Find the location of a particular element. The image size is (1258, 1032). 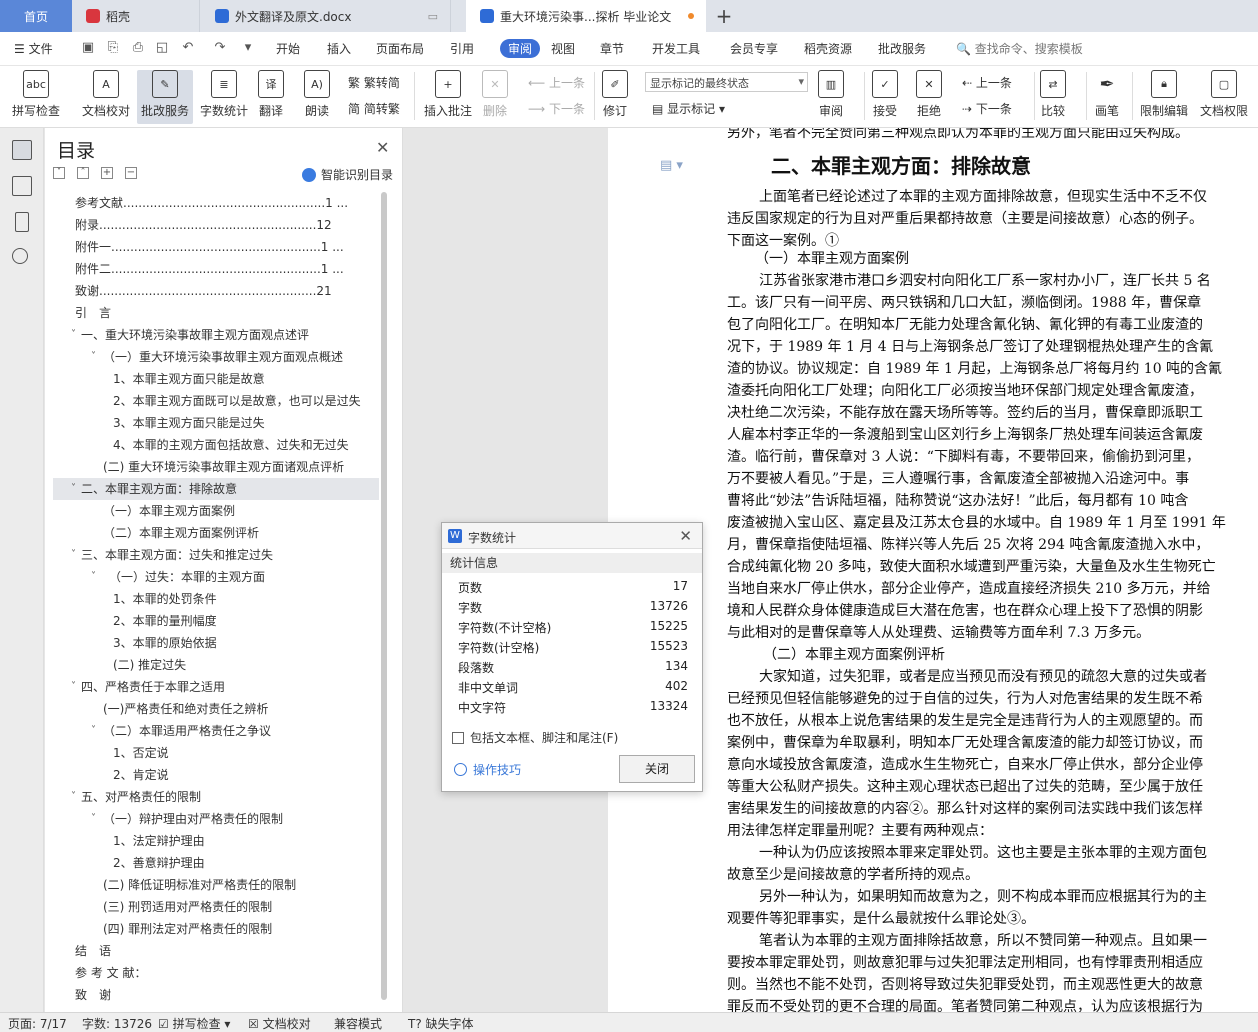

toc-item: 1、本罪的处罚条件 is located at coordinates (216, 599).